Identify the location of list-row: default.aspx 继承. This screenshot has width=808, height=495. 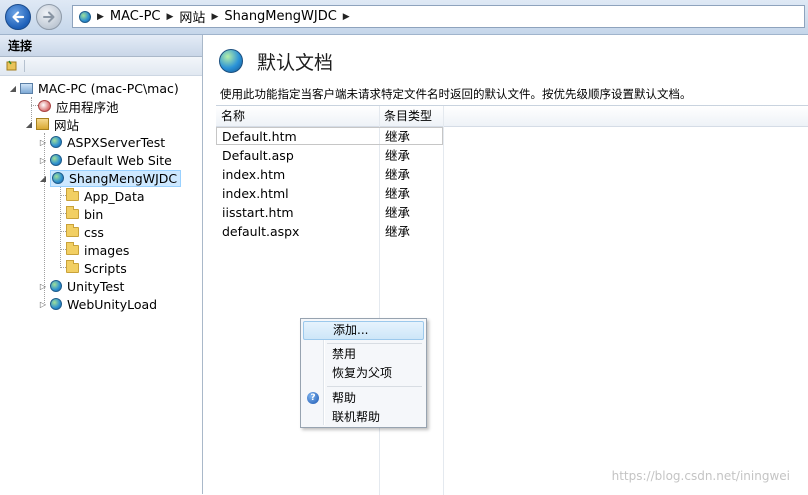
(512, 231).